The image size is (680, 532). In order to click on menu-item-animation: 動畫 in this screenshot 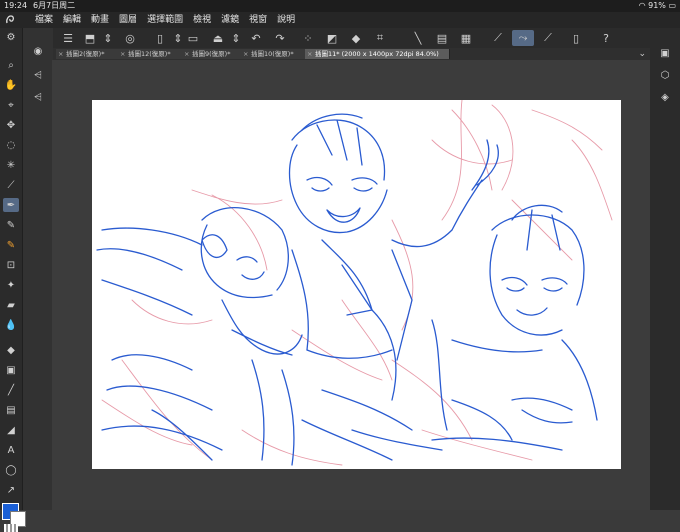, I will do `click(100, 20)`.